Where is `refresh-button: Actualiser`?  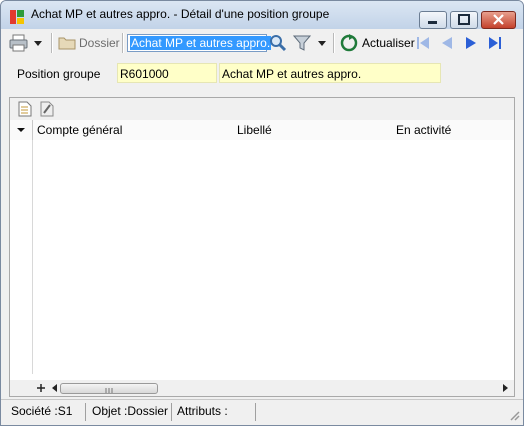 refresh-button: Actualiser is located at coordinates (377, 43).